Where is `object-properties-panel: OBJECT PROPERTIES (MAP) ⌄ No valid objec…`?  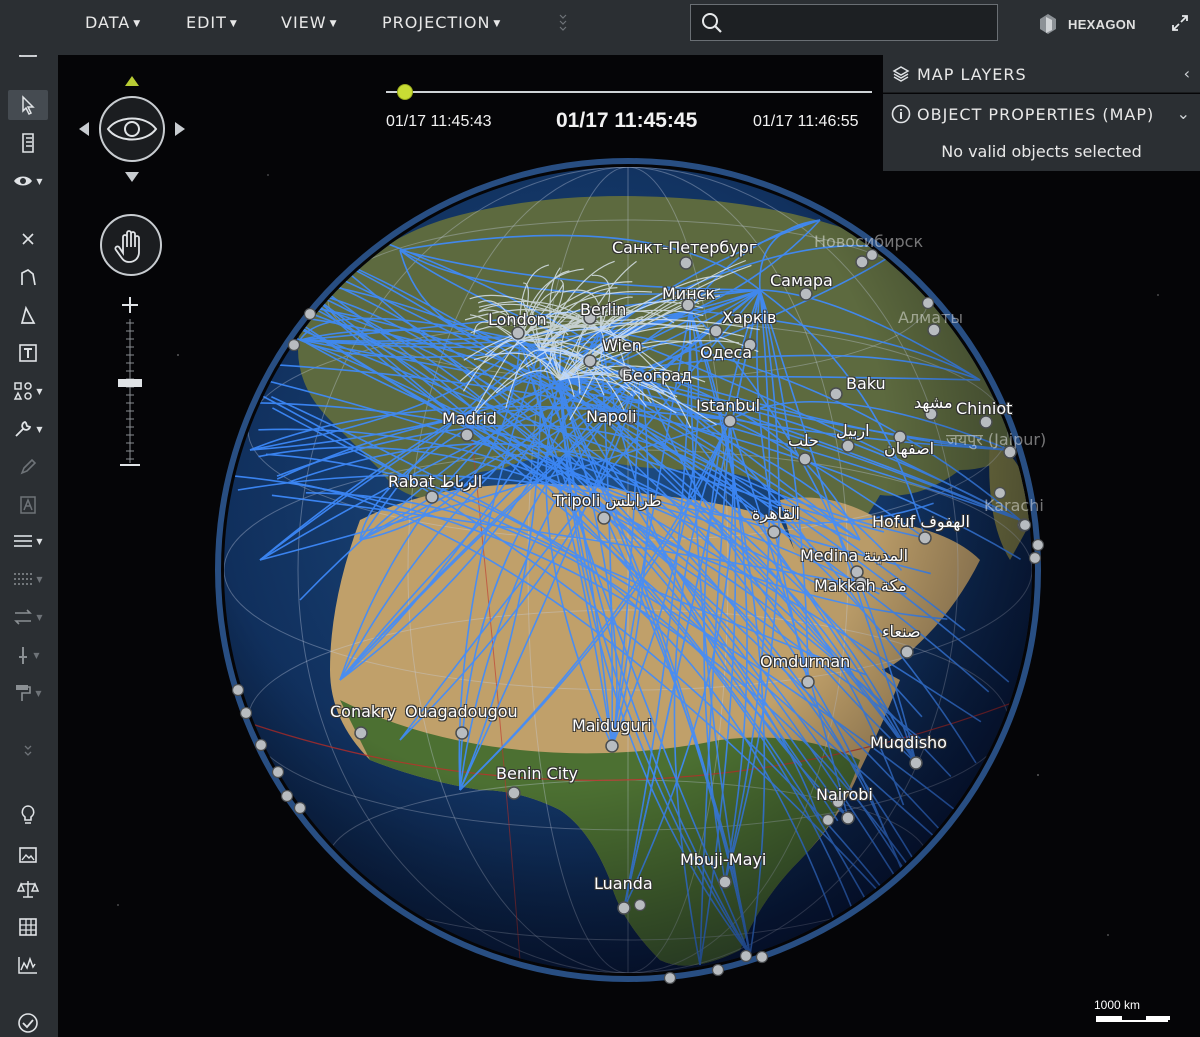 object-properties-panel: OBJECT PROPERTIES (MAP) ⌄ No valid objec… is located at coordinates (1041, 132).